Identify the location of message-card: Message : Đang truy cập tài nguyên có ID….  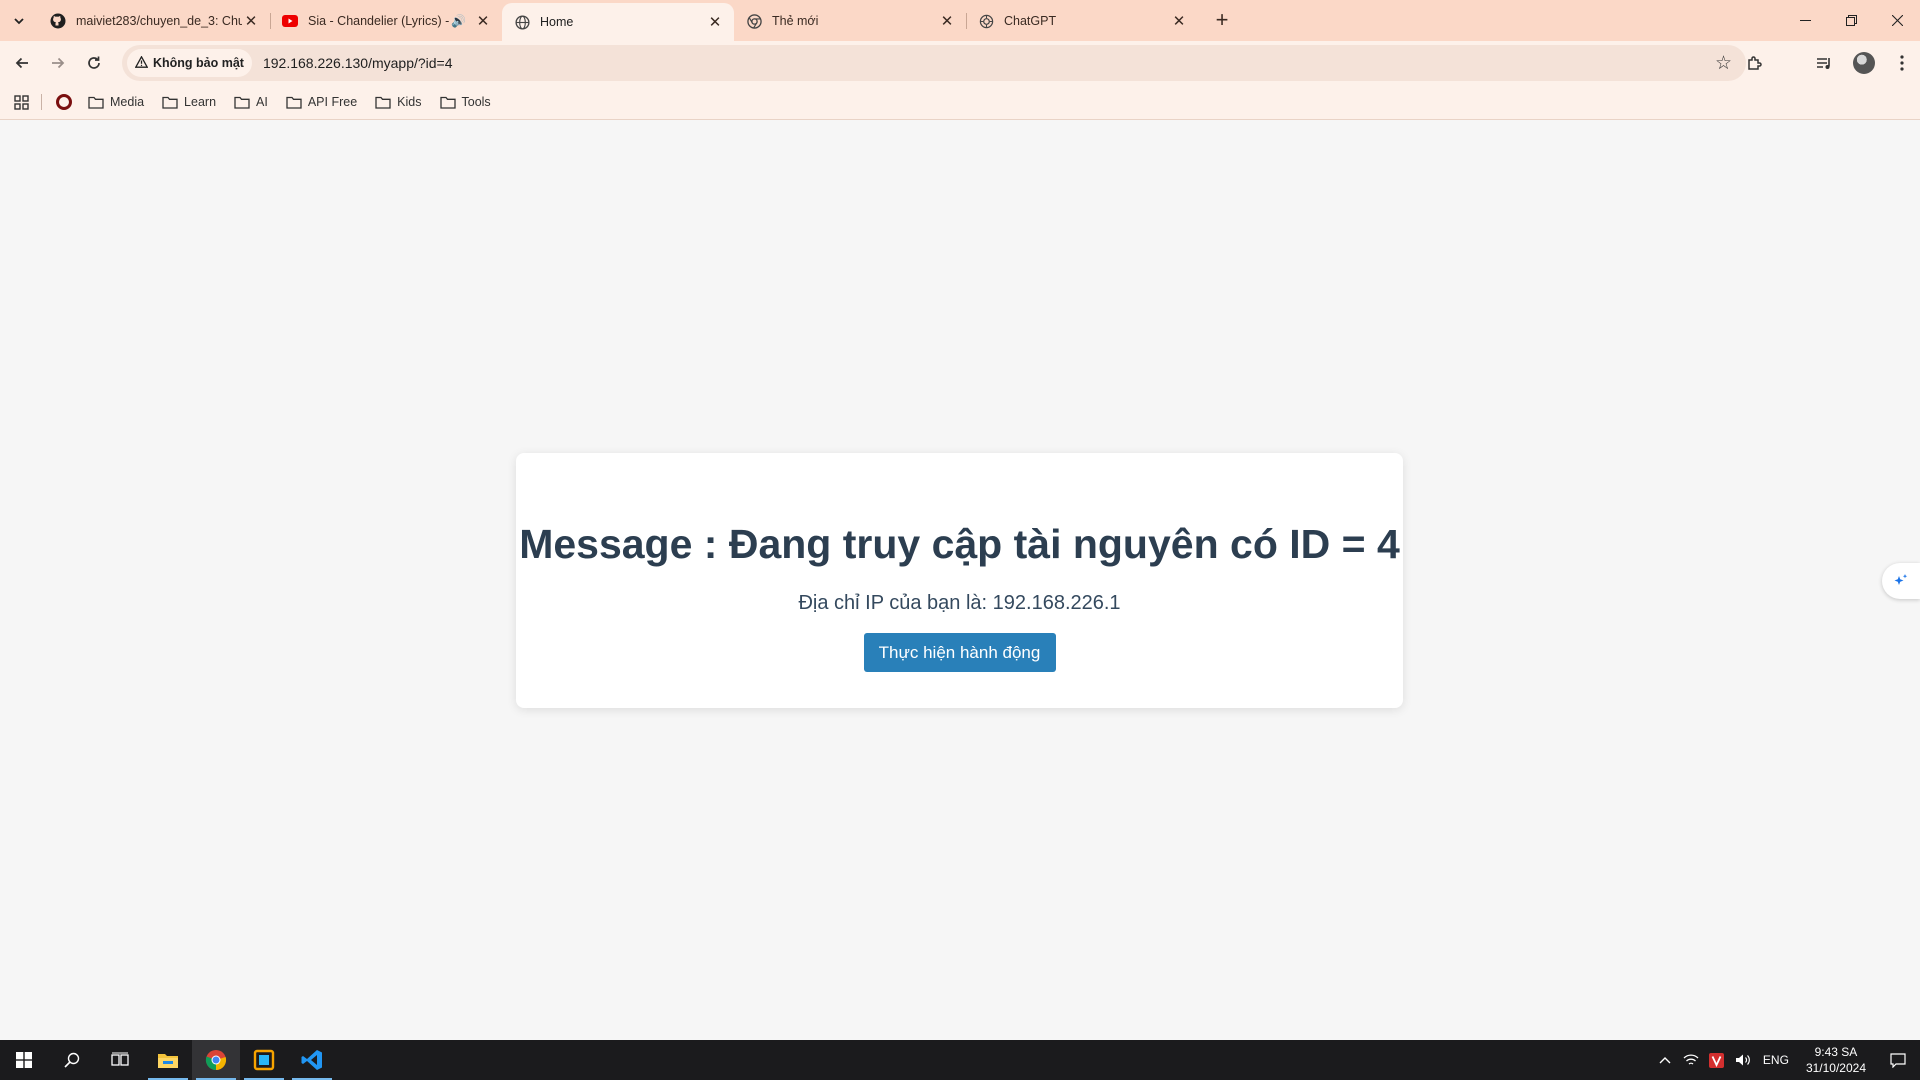
(959, 580).